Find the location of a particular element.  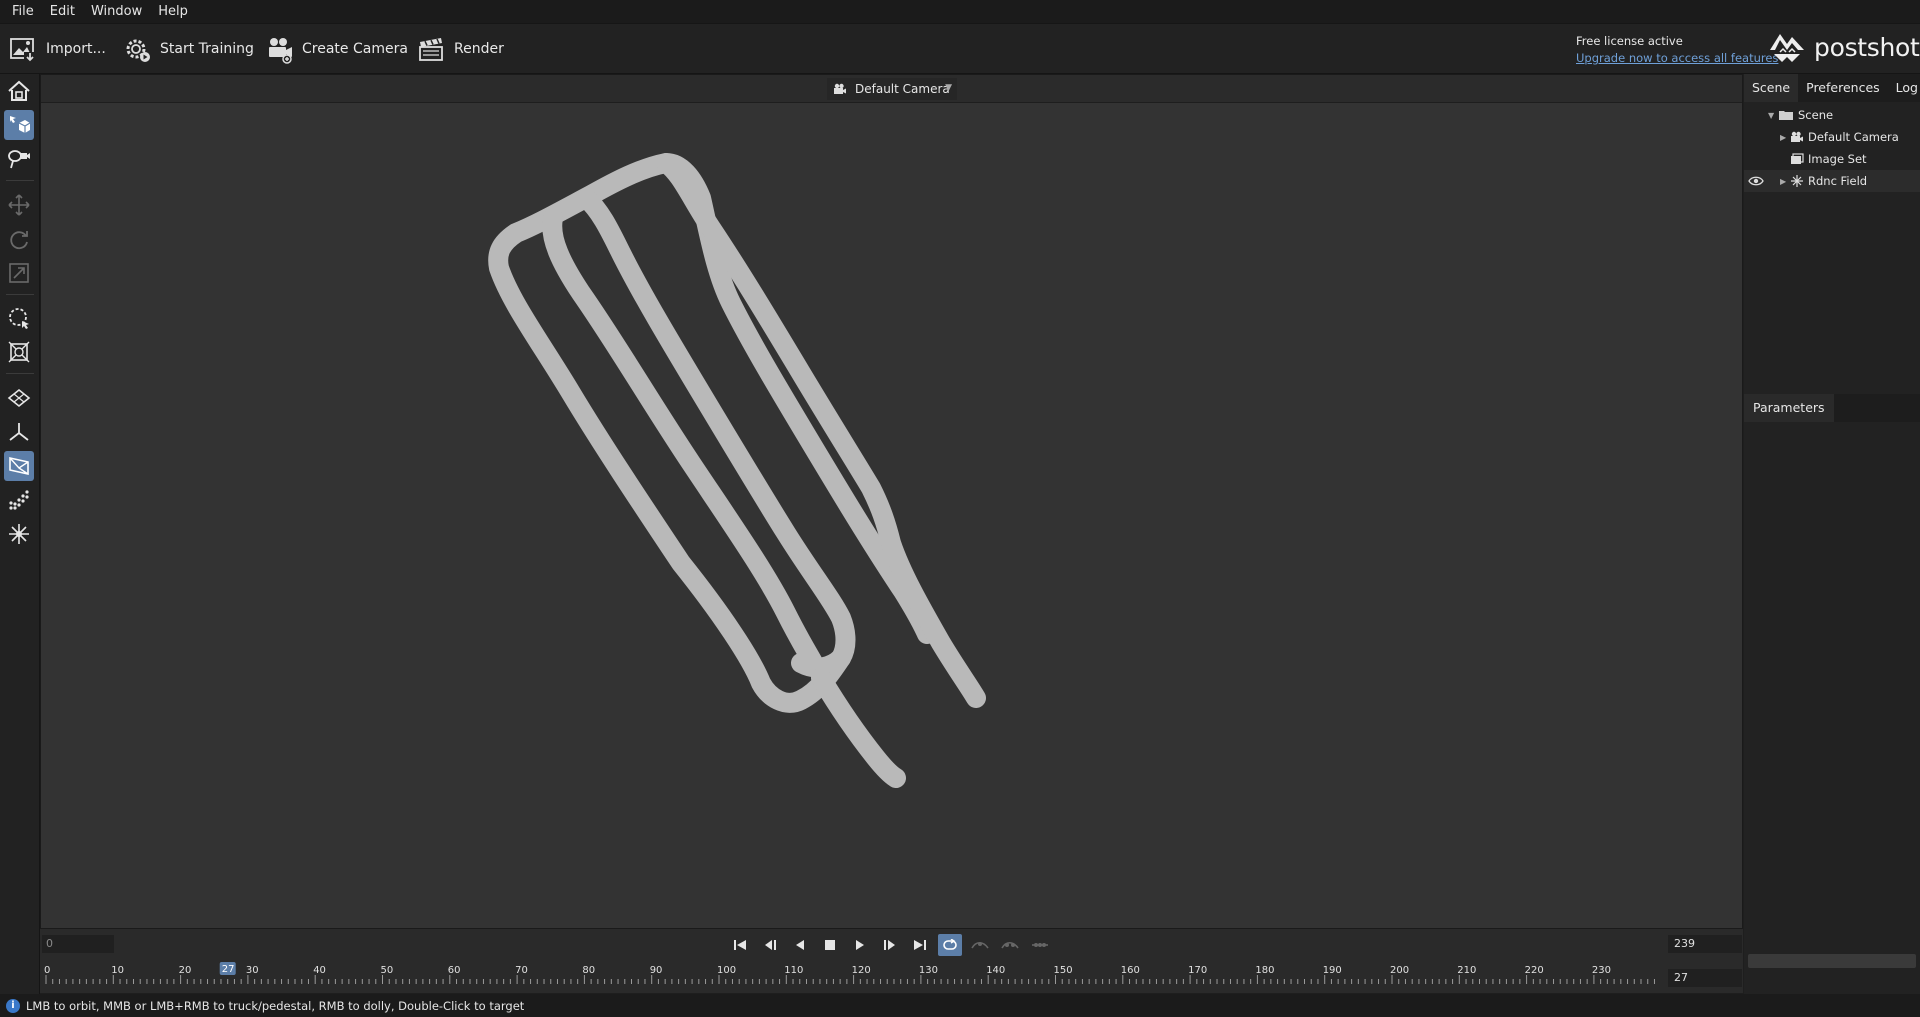

lasso-camera-icon is located at coordinates (19, 159).